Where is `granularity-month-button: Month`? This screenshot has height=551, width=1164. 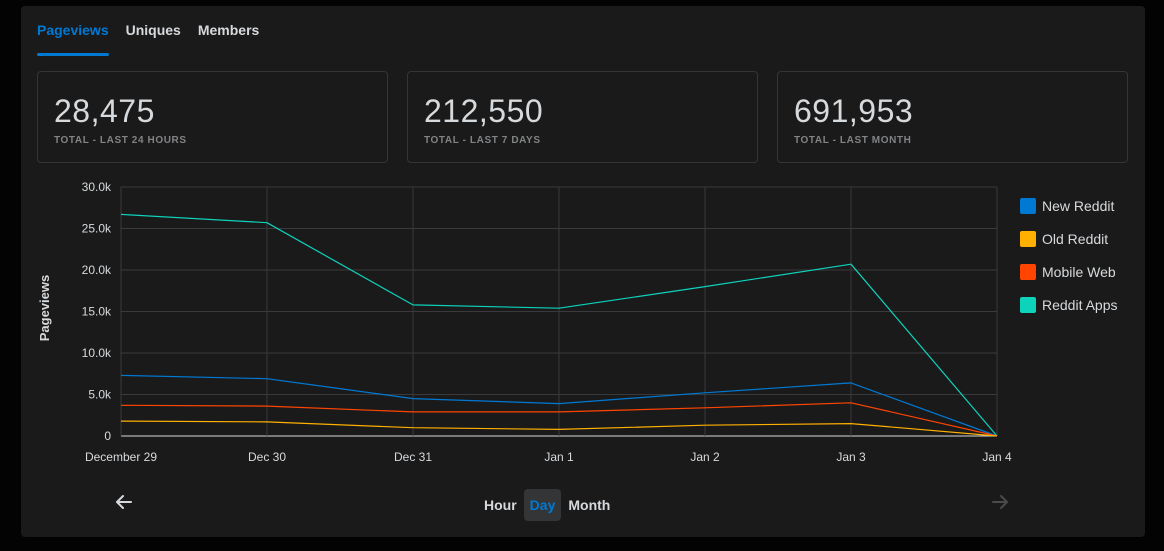
granularity-month-button: Month is located at coordinates (589, 505).